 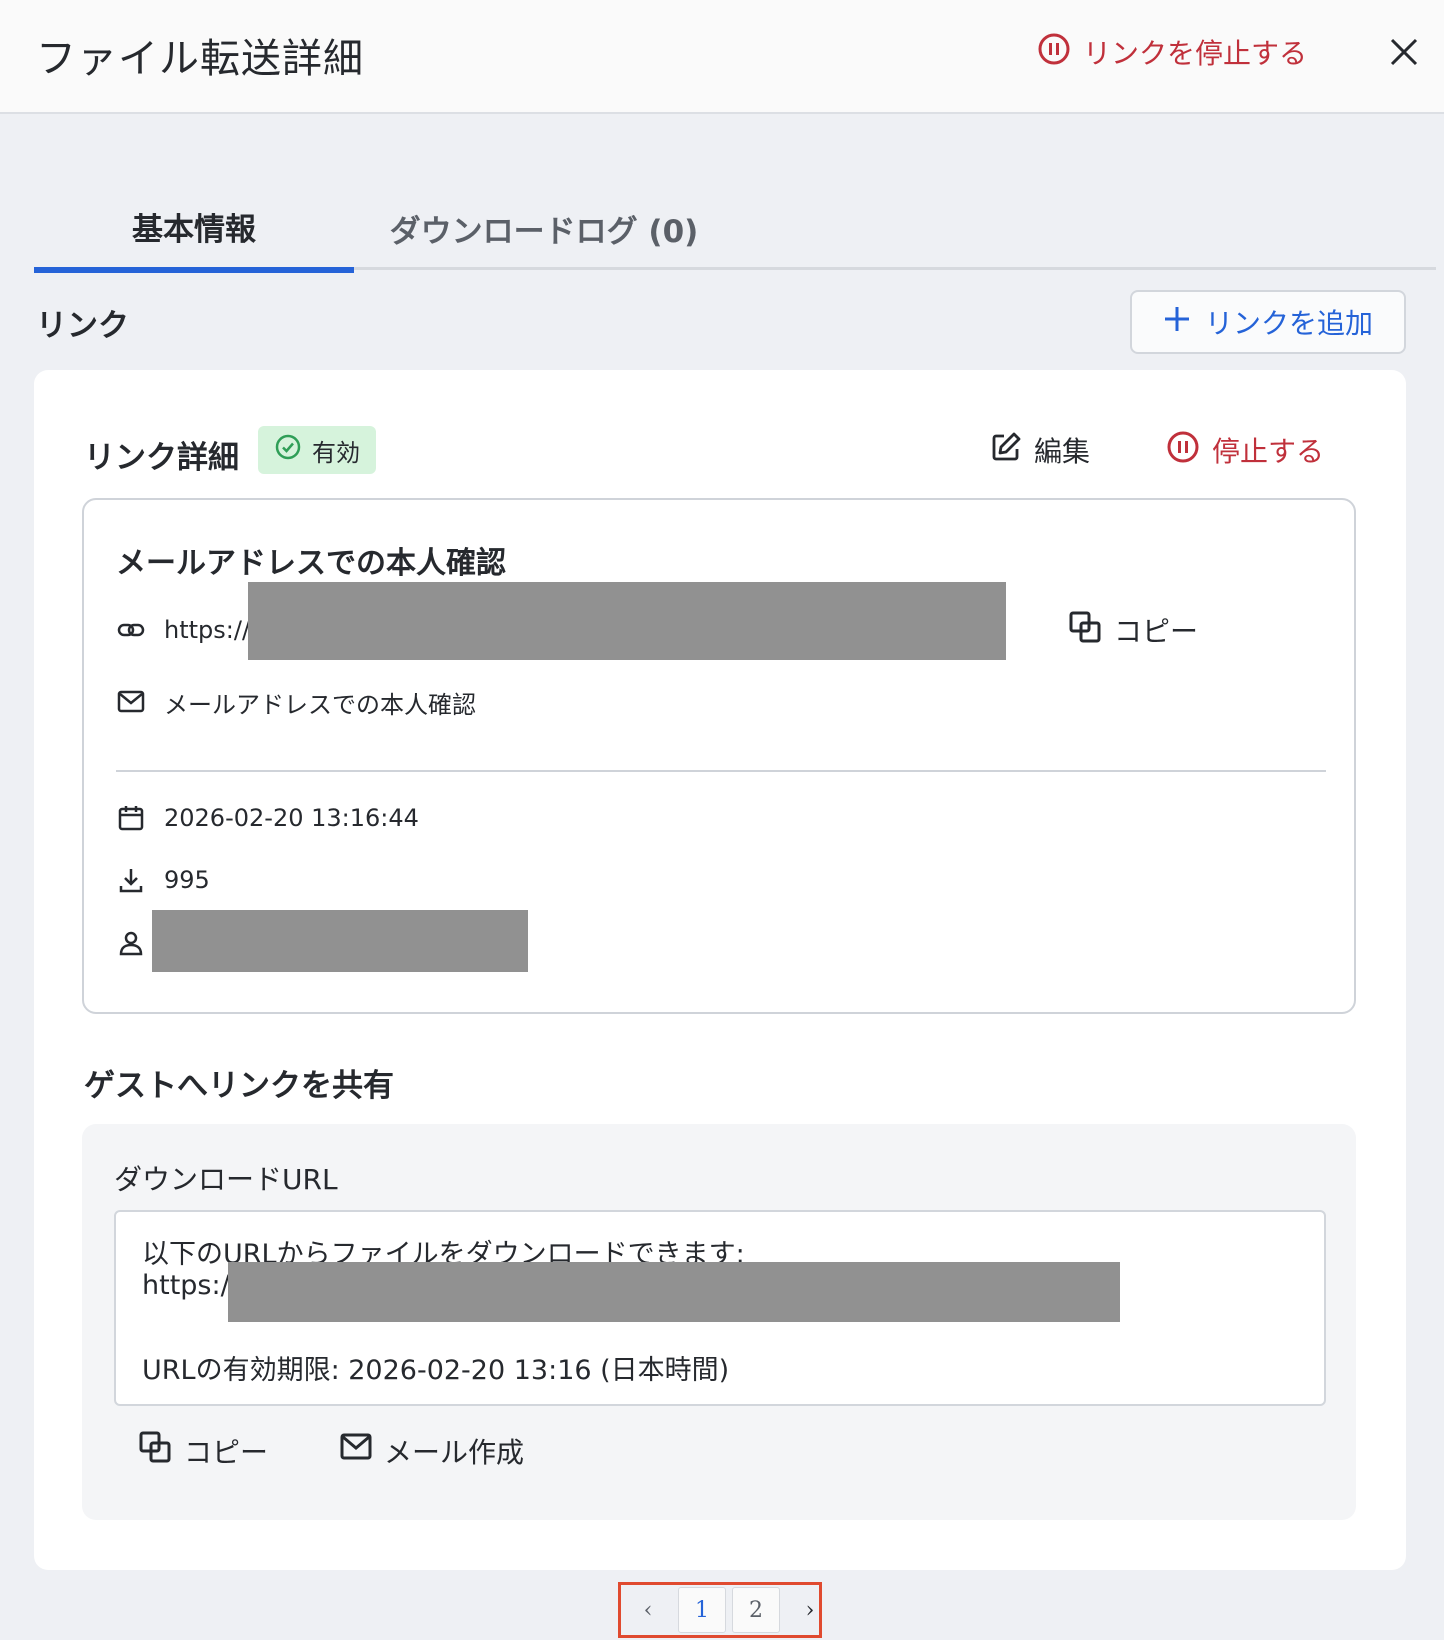 What do you see at coordinates (1404, 52) in the screenshot?
I see `close-icon` at bounding box center [1404, 52].